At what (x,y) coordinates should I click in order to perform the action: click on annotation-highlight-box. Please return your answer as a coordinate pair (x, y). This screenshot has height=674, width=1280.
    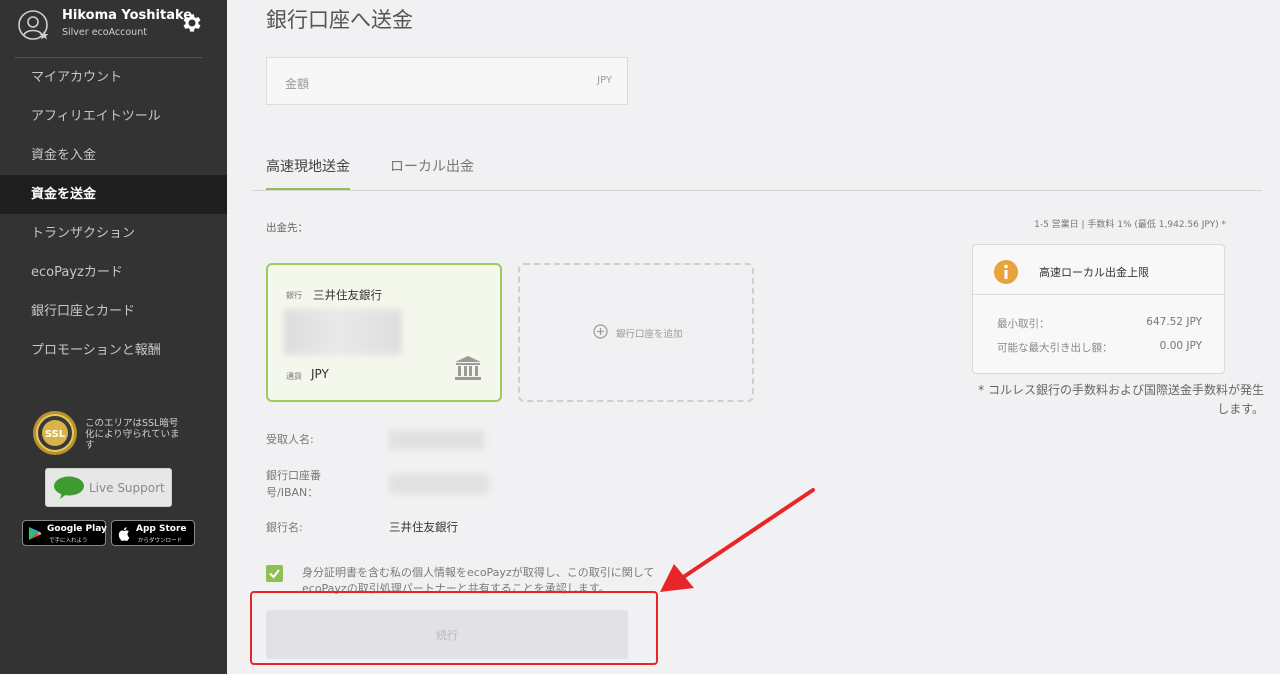
    Looking at the image, I should click on (454, 628).